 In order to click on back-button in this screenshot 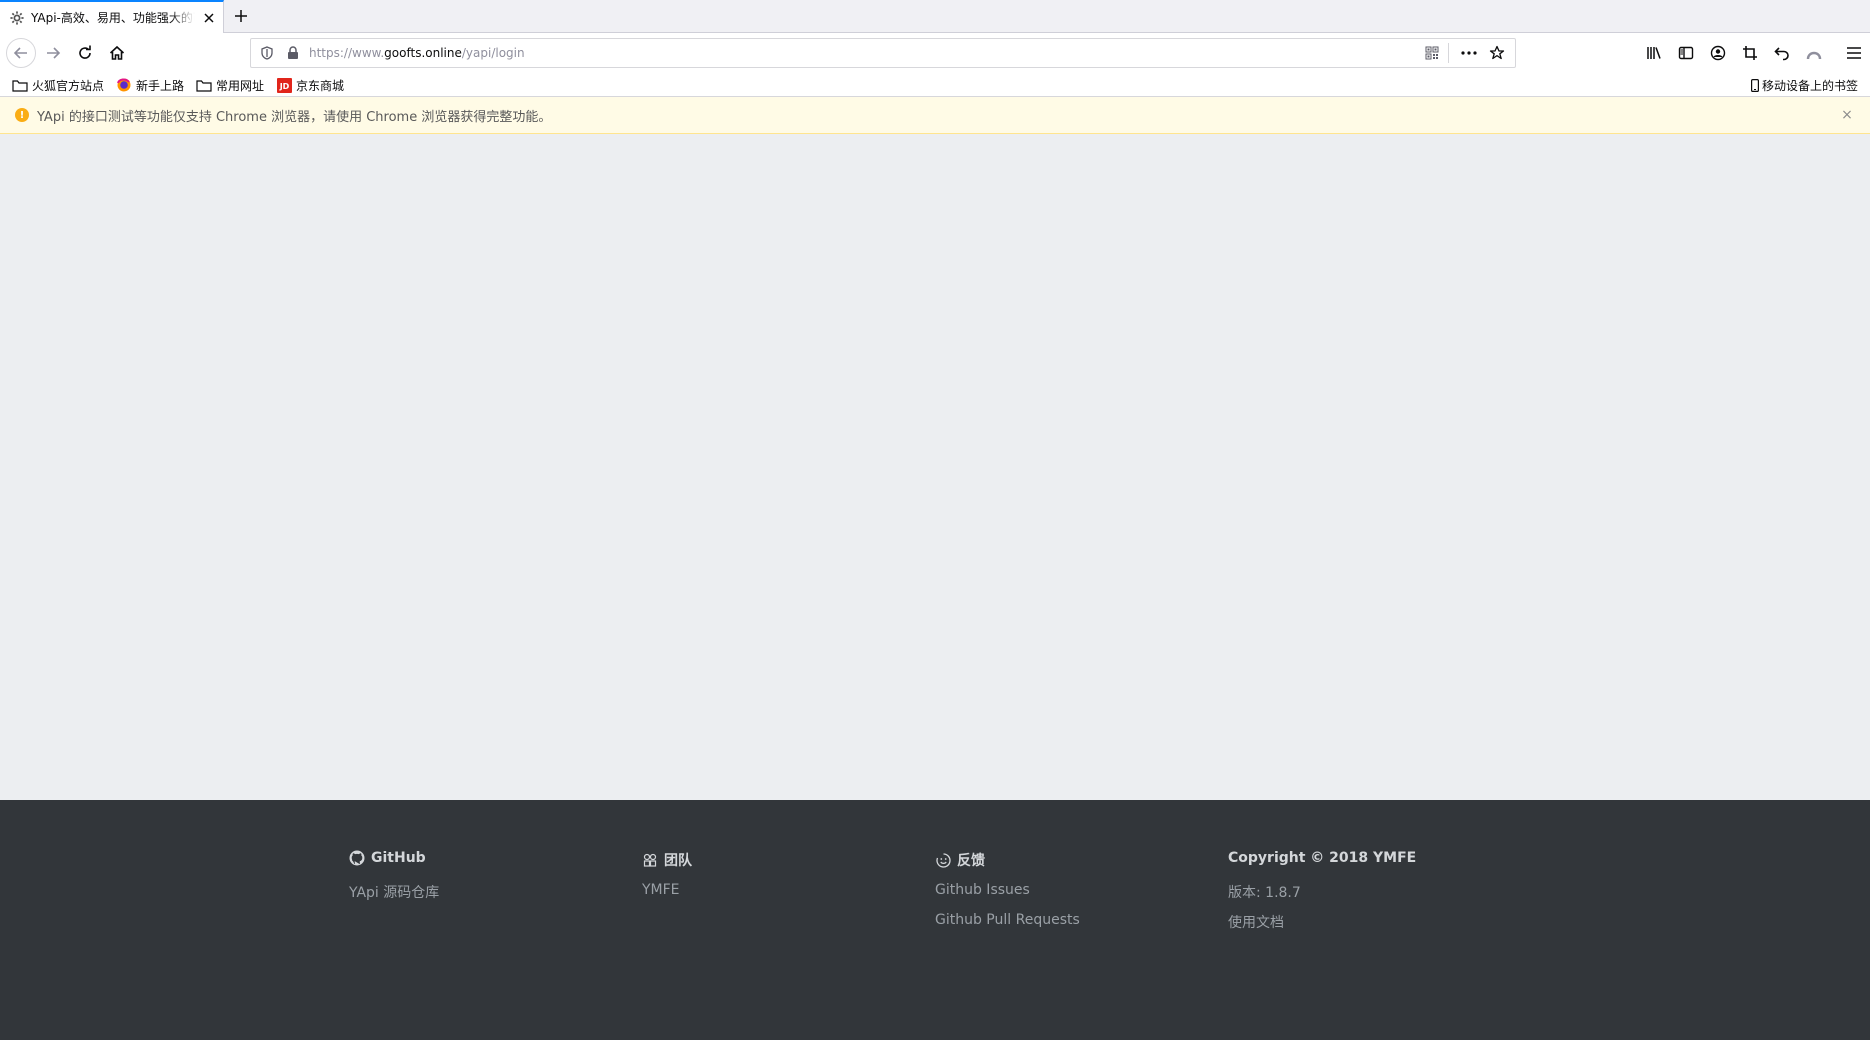, I will do `click(21, 53)`.